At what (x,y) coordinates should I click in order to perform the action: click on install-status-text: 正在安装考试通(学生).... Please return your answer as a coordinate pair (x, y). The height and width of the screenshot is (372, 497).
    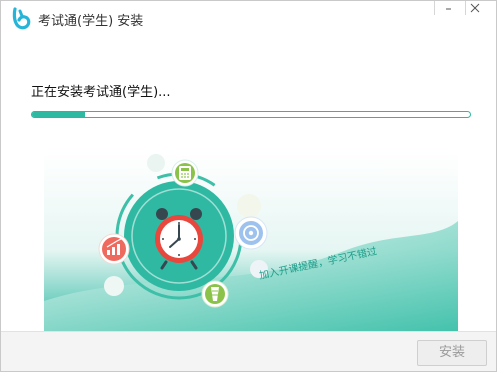
    Looking at the image, I should click on (101, 92).